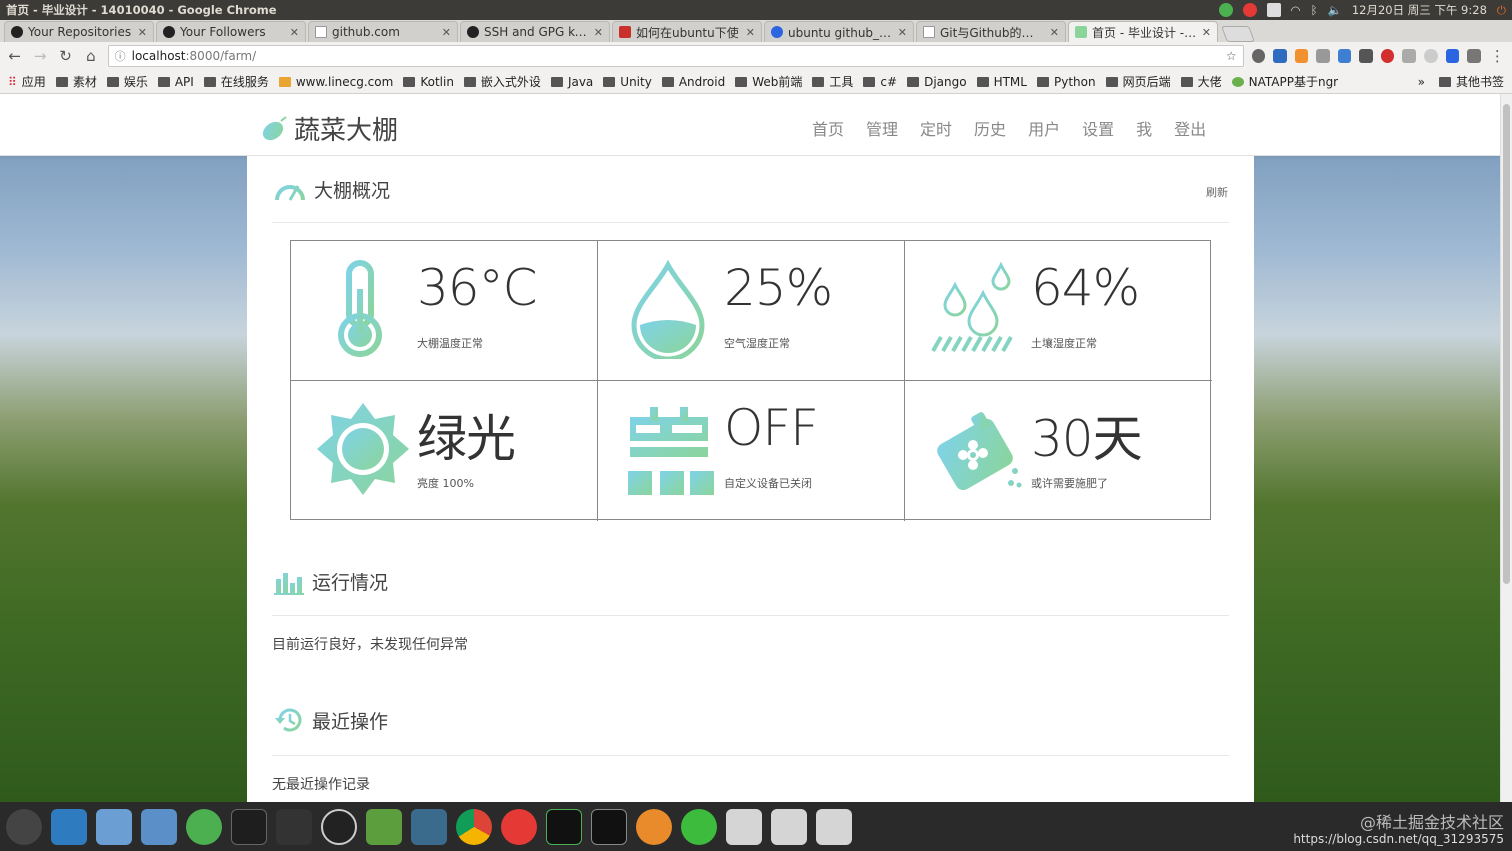  Describe the element at coordinates (1001, 82) in the screenshot. I see `bookmark-folder: HTML` at that location.